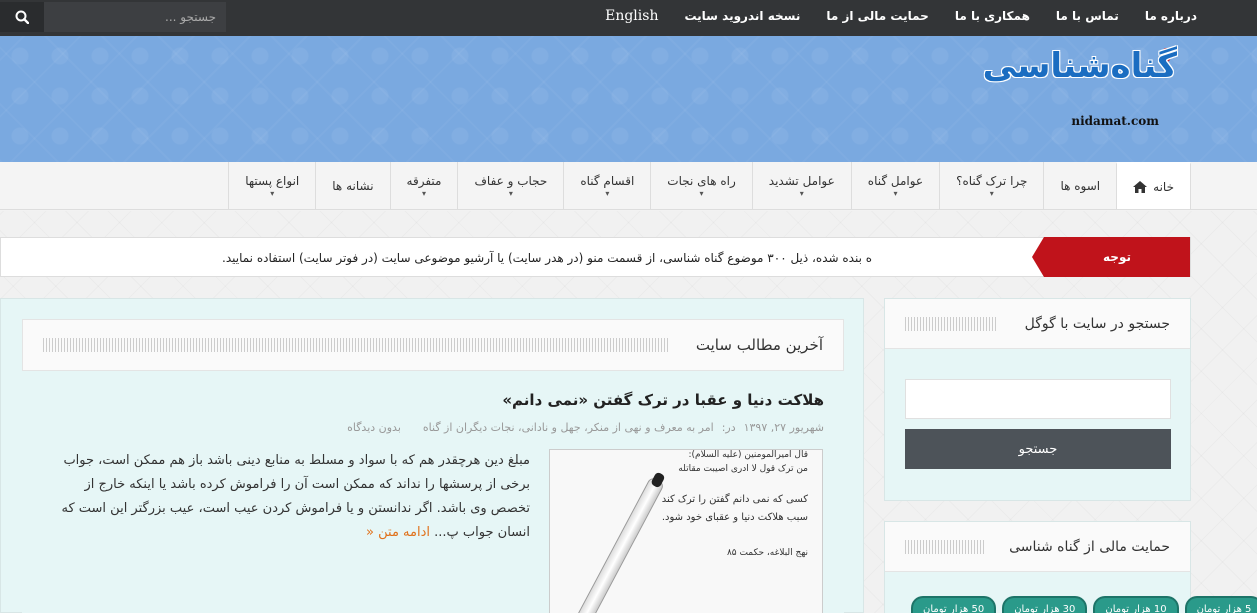  I want to click on google-search-widget: جستجو در سایت با گوگل جستجو, so click(1037, 399).